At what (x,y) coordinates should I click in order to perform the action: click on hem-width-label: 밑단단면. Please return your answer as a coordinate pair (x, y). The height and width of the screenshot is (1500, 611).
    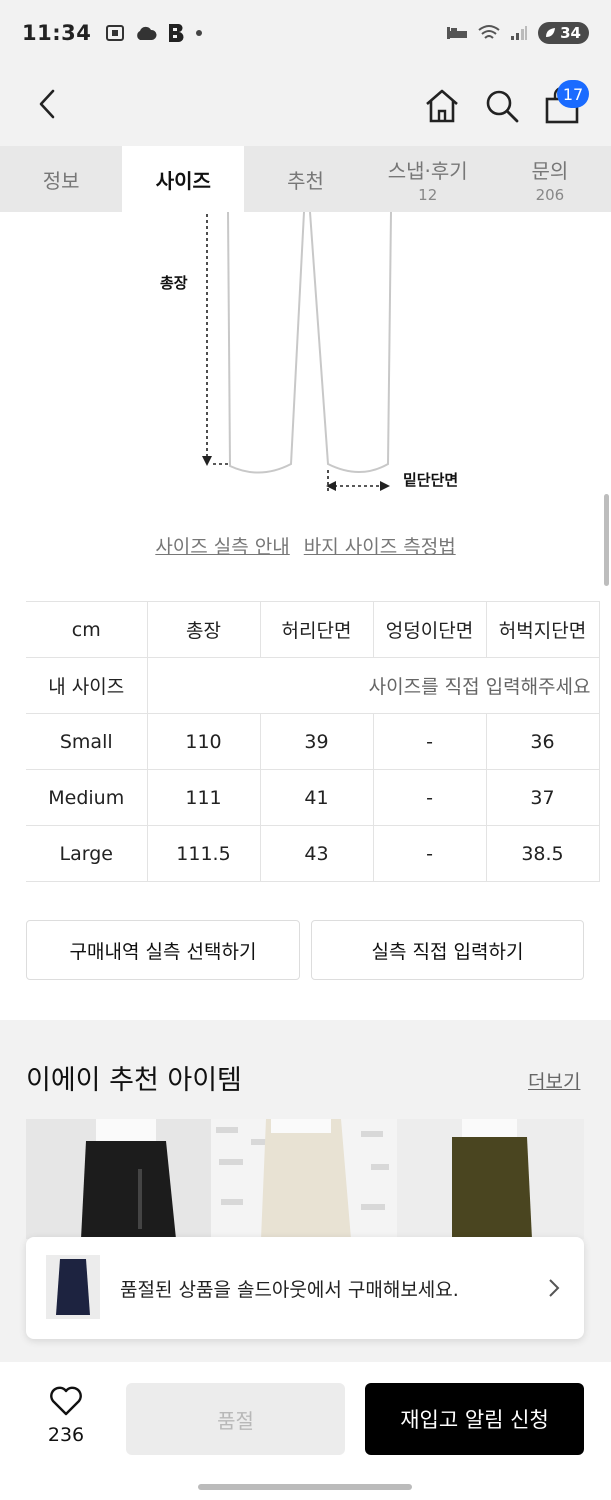
    Looking at the image, I should click on (431, 480).